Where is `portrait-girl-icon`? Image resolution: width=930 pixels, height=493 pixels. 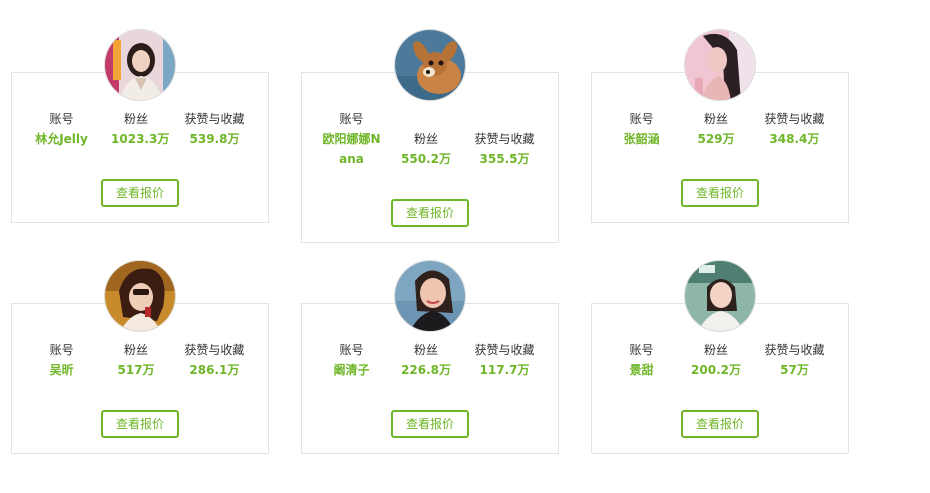
portrait-girl-icon is located at coordinates (140, 65).